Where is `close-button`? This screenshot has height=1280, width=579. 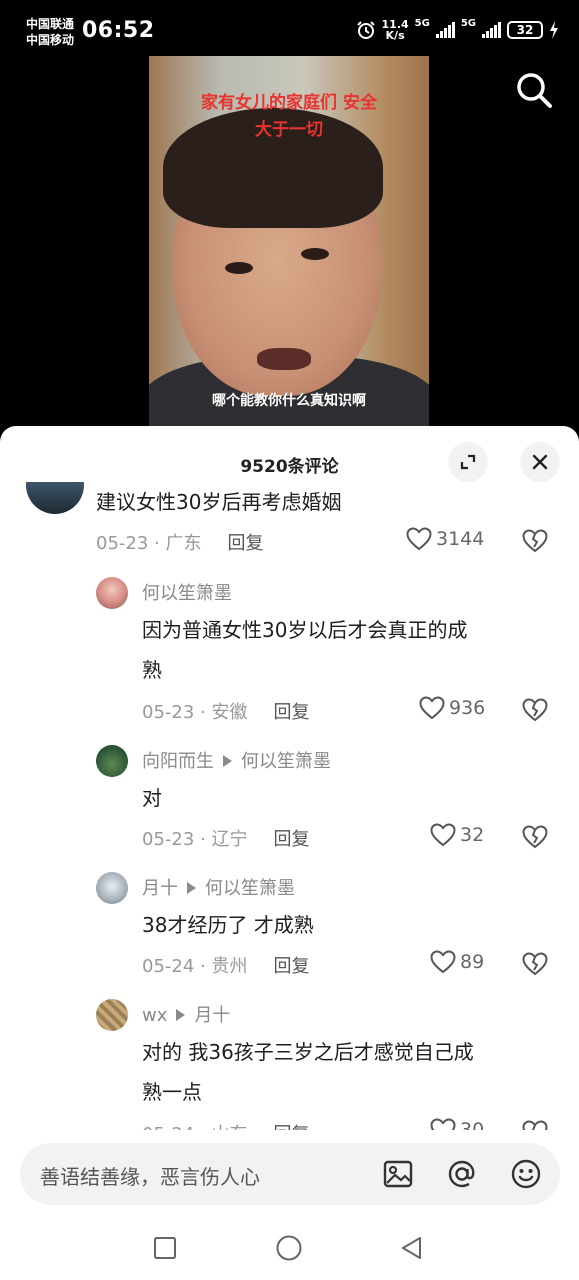
close-button is located at coordinates (540, 462).